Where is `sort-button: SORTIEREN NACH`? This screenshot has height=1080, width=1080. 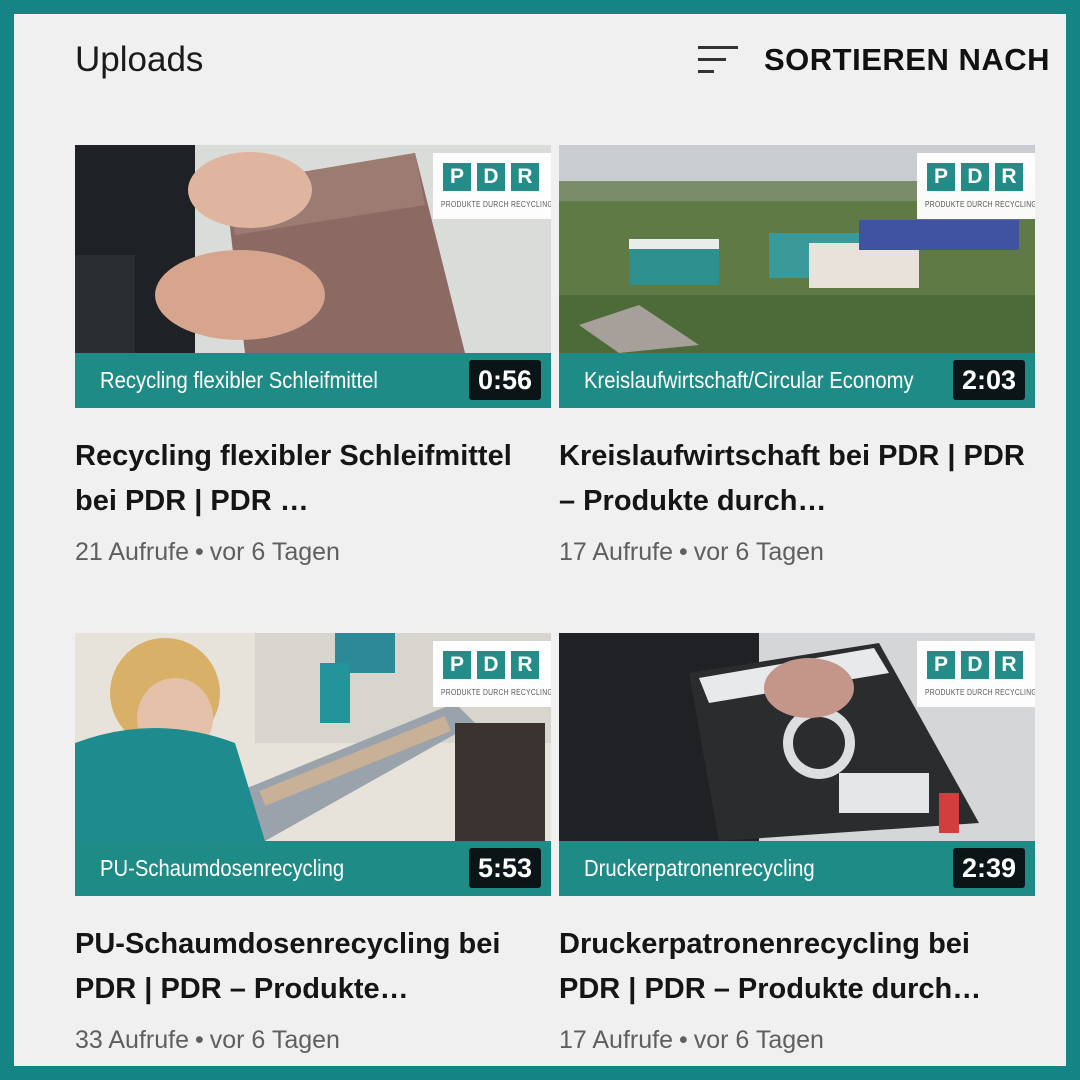 sort-button: SORTIEREN NACH is located at coordinates (873, 60).